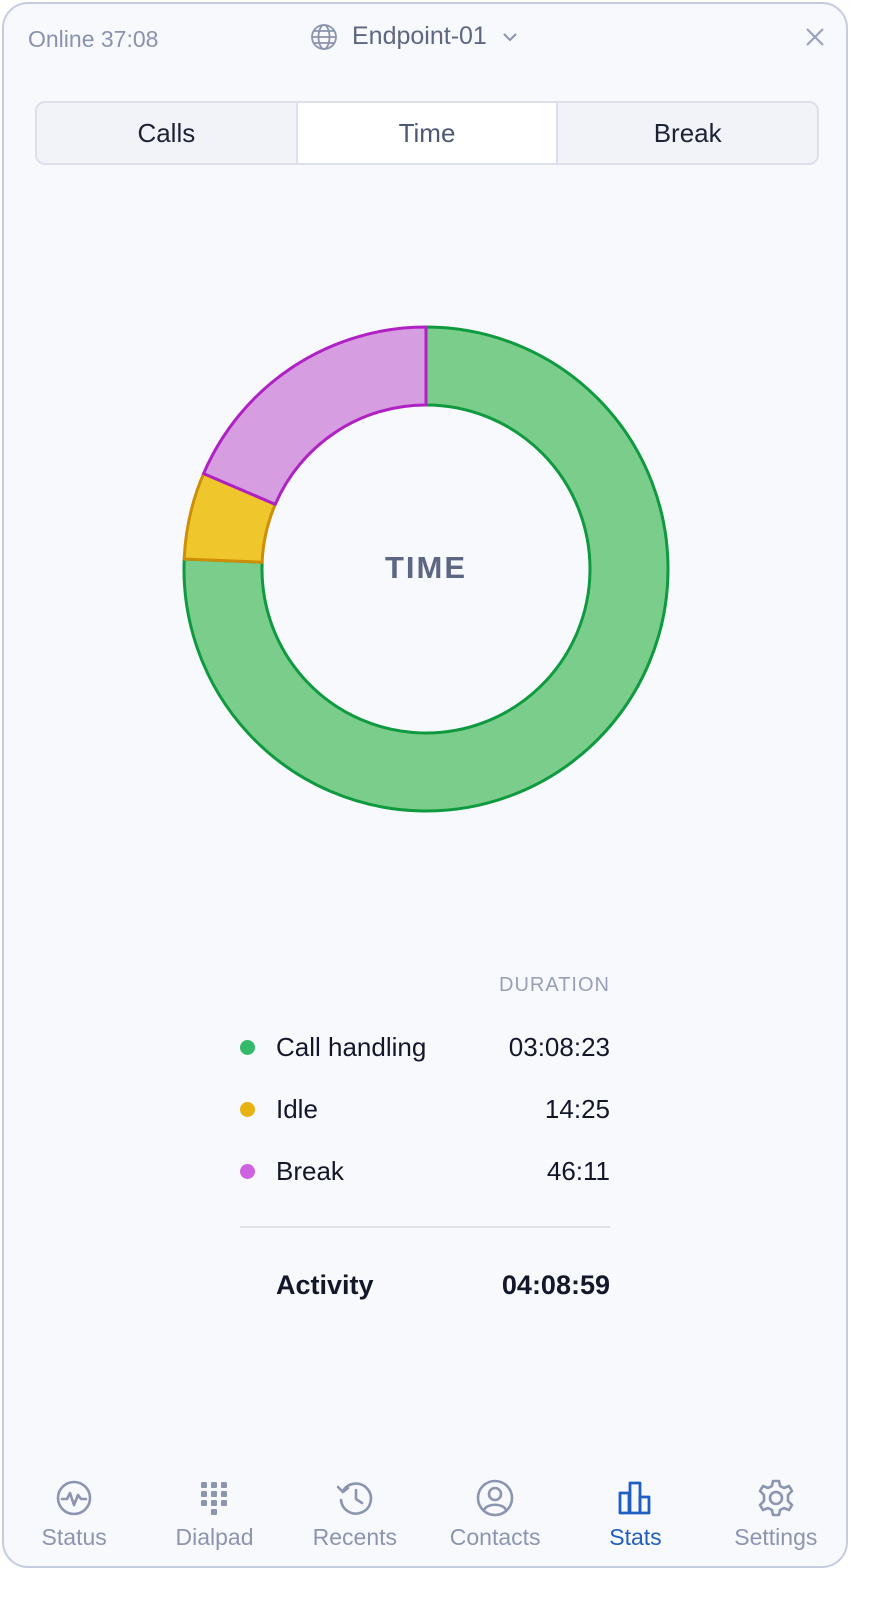 This screenshot has height=1620, width=876. Describe the element at coordinates (555, 1285) in the screenshot. I see `activity-total-value: 04:08:59` at that location.